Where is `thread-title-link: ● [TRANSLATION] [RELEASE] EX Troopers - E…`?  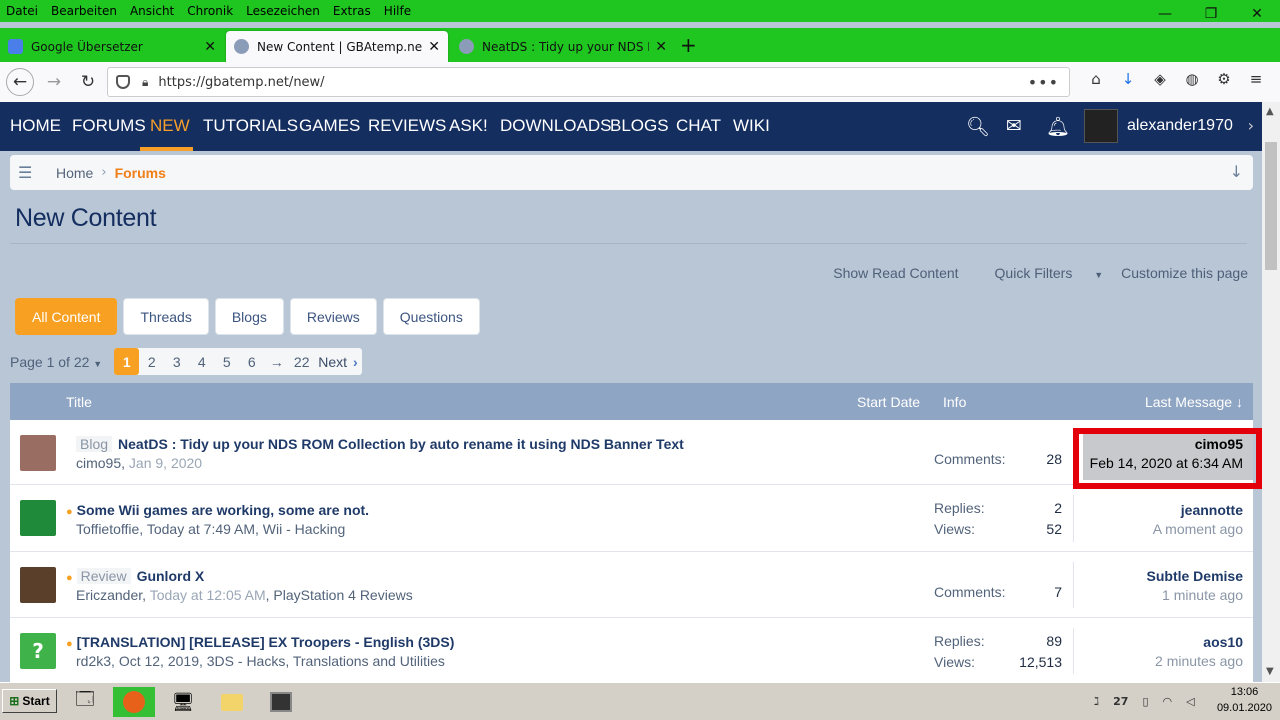
thread-title-link: ● [TRANSLATION] [RELEASE] EX Troopers - E… is located at coordinates (260, 642).